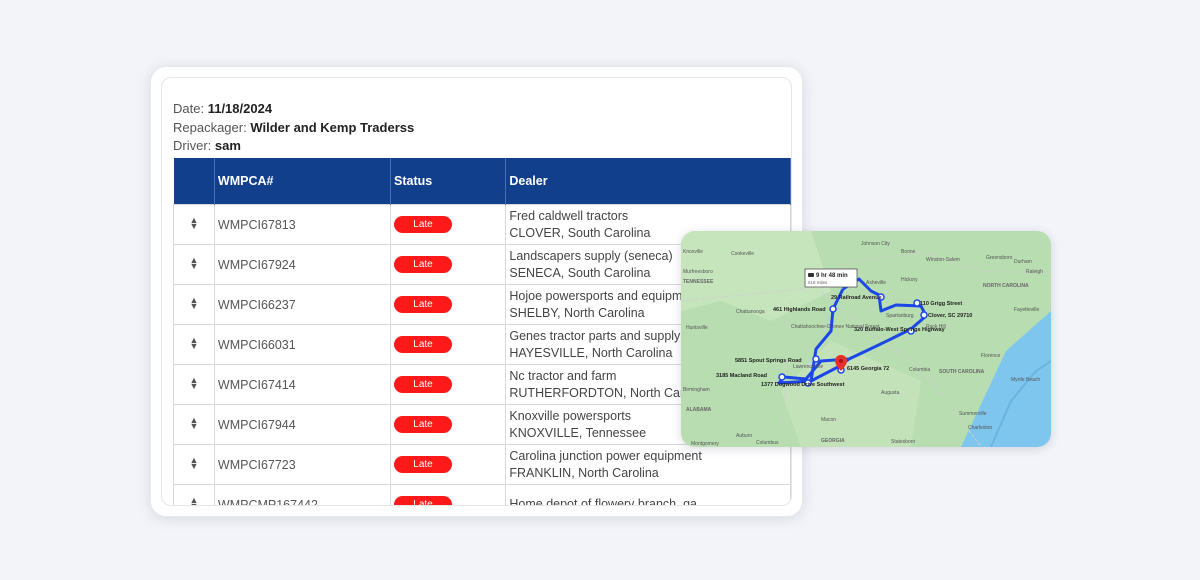 Image resolution: width=1200 pixels, height=580 pixels. What do you see at coordinates (767, 443) in the screenshot?
I see `place-label: Columbus` at bounding box center [767, 443].